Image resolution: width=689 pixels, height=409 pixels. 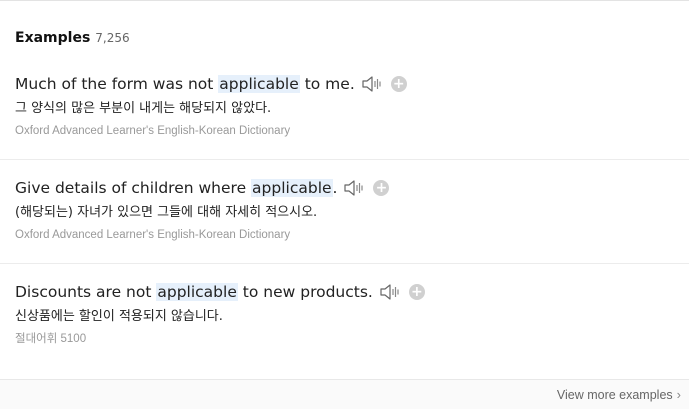 What do you see at coordinates (344, 394) in the screenshot?
I see `footer-bar: View more examples ›` at bounding box center [344, 394].